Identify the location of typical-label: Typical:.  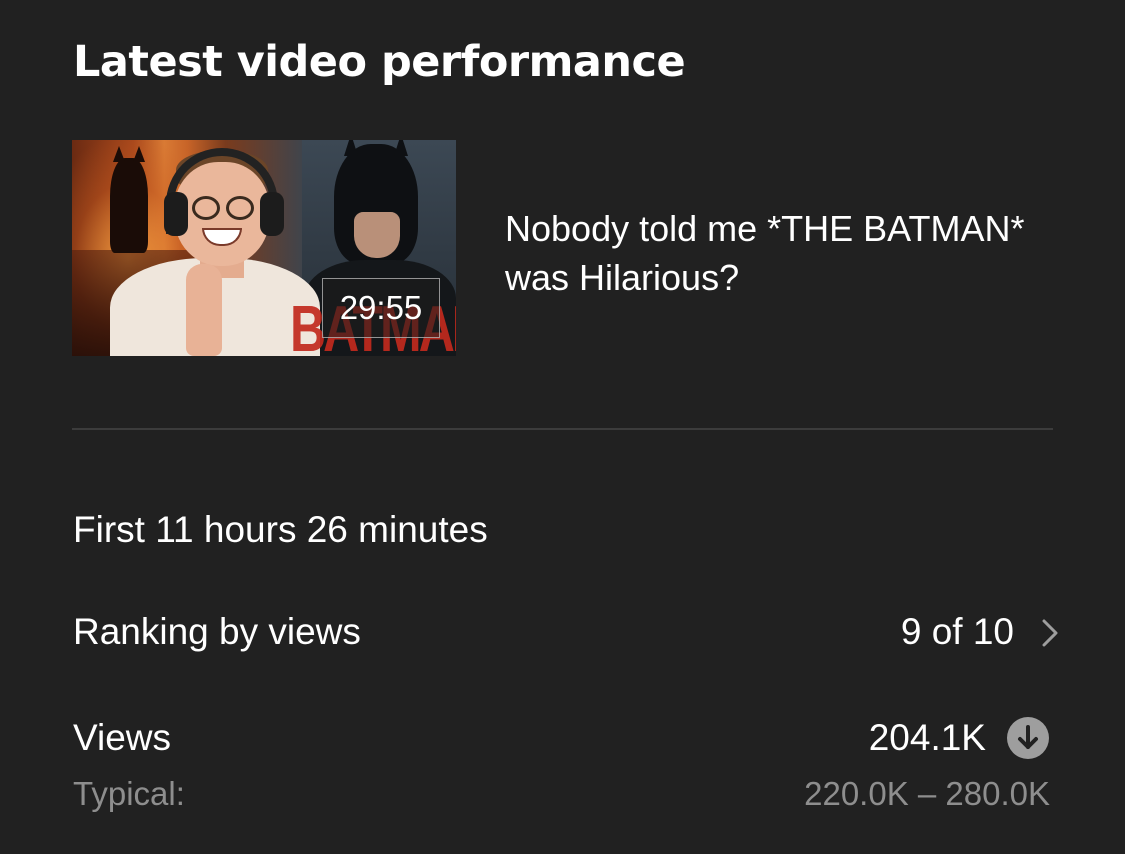
(129, 793).